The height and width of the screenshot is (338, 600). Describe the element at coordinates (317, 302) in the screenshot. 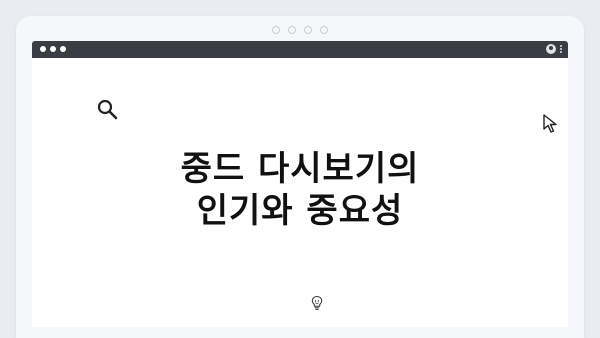

I see `lightbulb-icon` at that location.